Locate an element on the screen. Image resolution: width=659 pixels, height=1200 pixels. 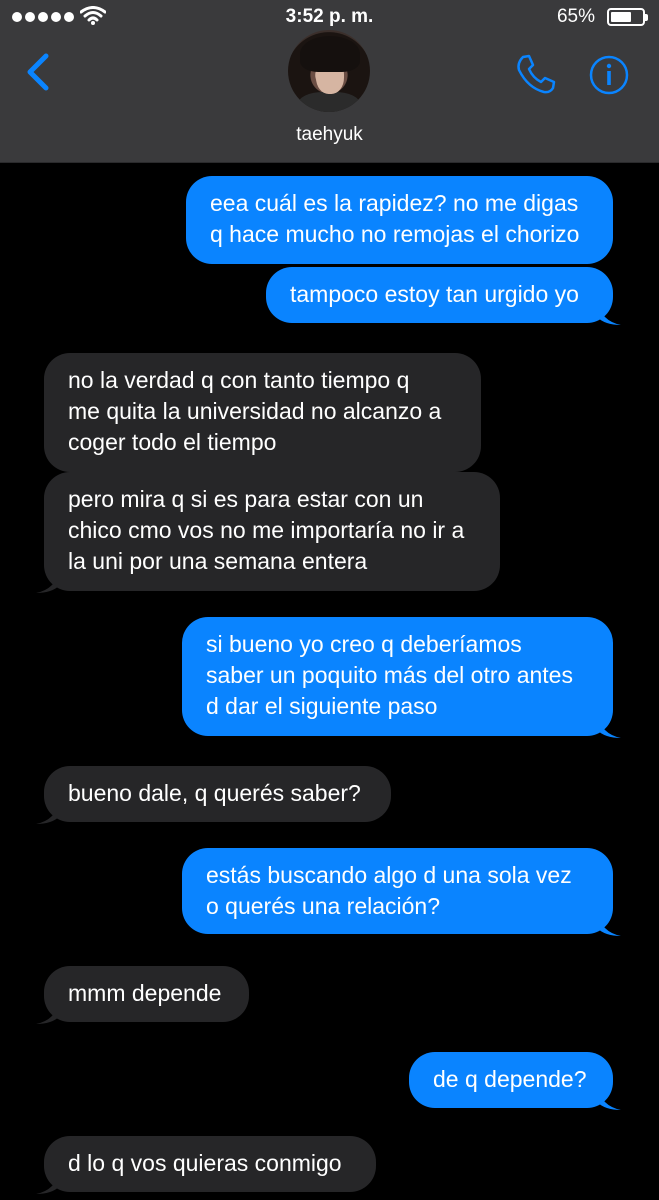
message-text: o querés una relación? is located at coordinates (323, 906).